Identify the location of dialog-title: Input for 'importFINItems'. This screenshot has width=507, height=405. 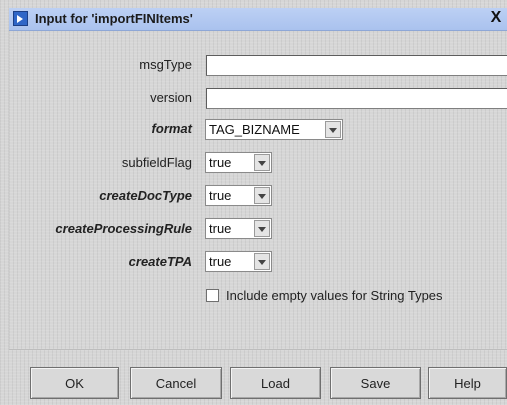
(114, 18).